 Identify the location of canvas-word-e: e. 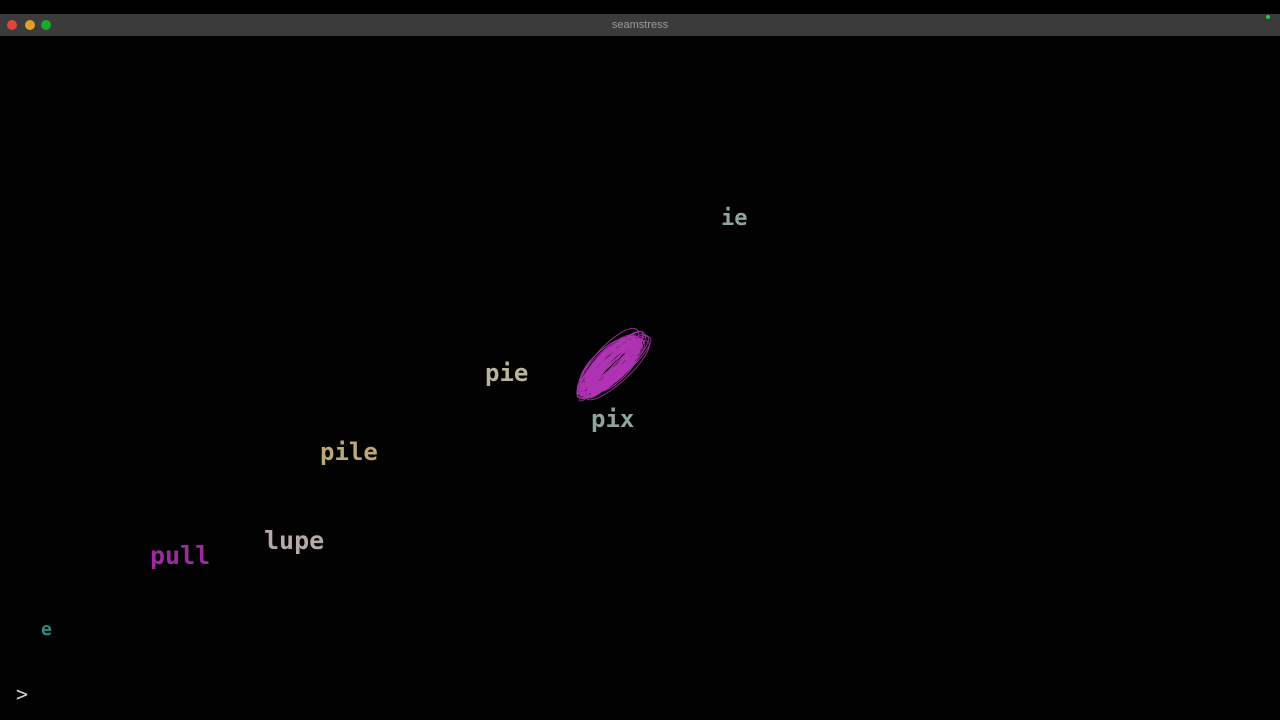
(46, 629).